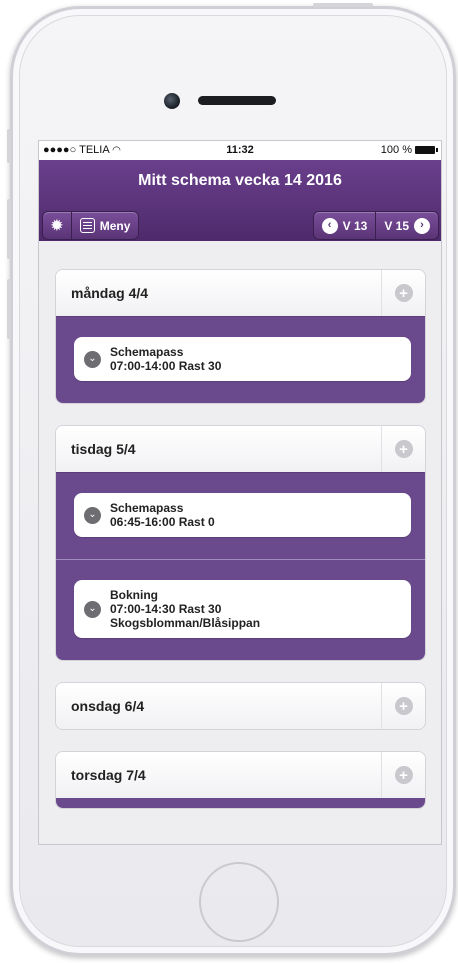 The width and height of the screenshot is (458, 963). What do you see at coordinates (240, 775) in the screenshot?
I see `day-header: torsdag 7/4 +` at bounding box center [240, 775].